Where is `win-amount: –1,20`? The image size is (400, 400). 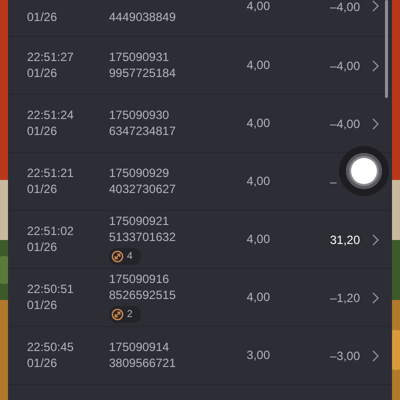
win-amount: –1,20 is located at coordinates (345, 297).